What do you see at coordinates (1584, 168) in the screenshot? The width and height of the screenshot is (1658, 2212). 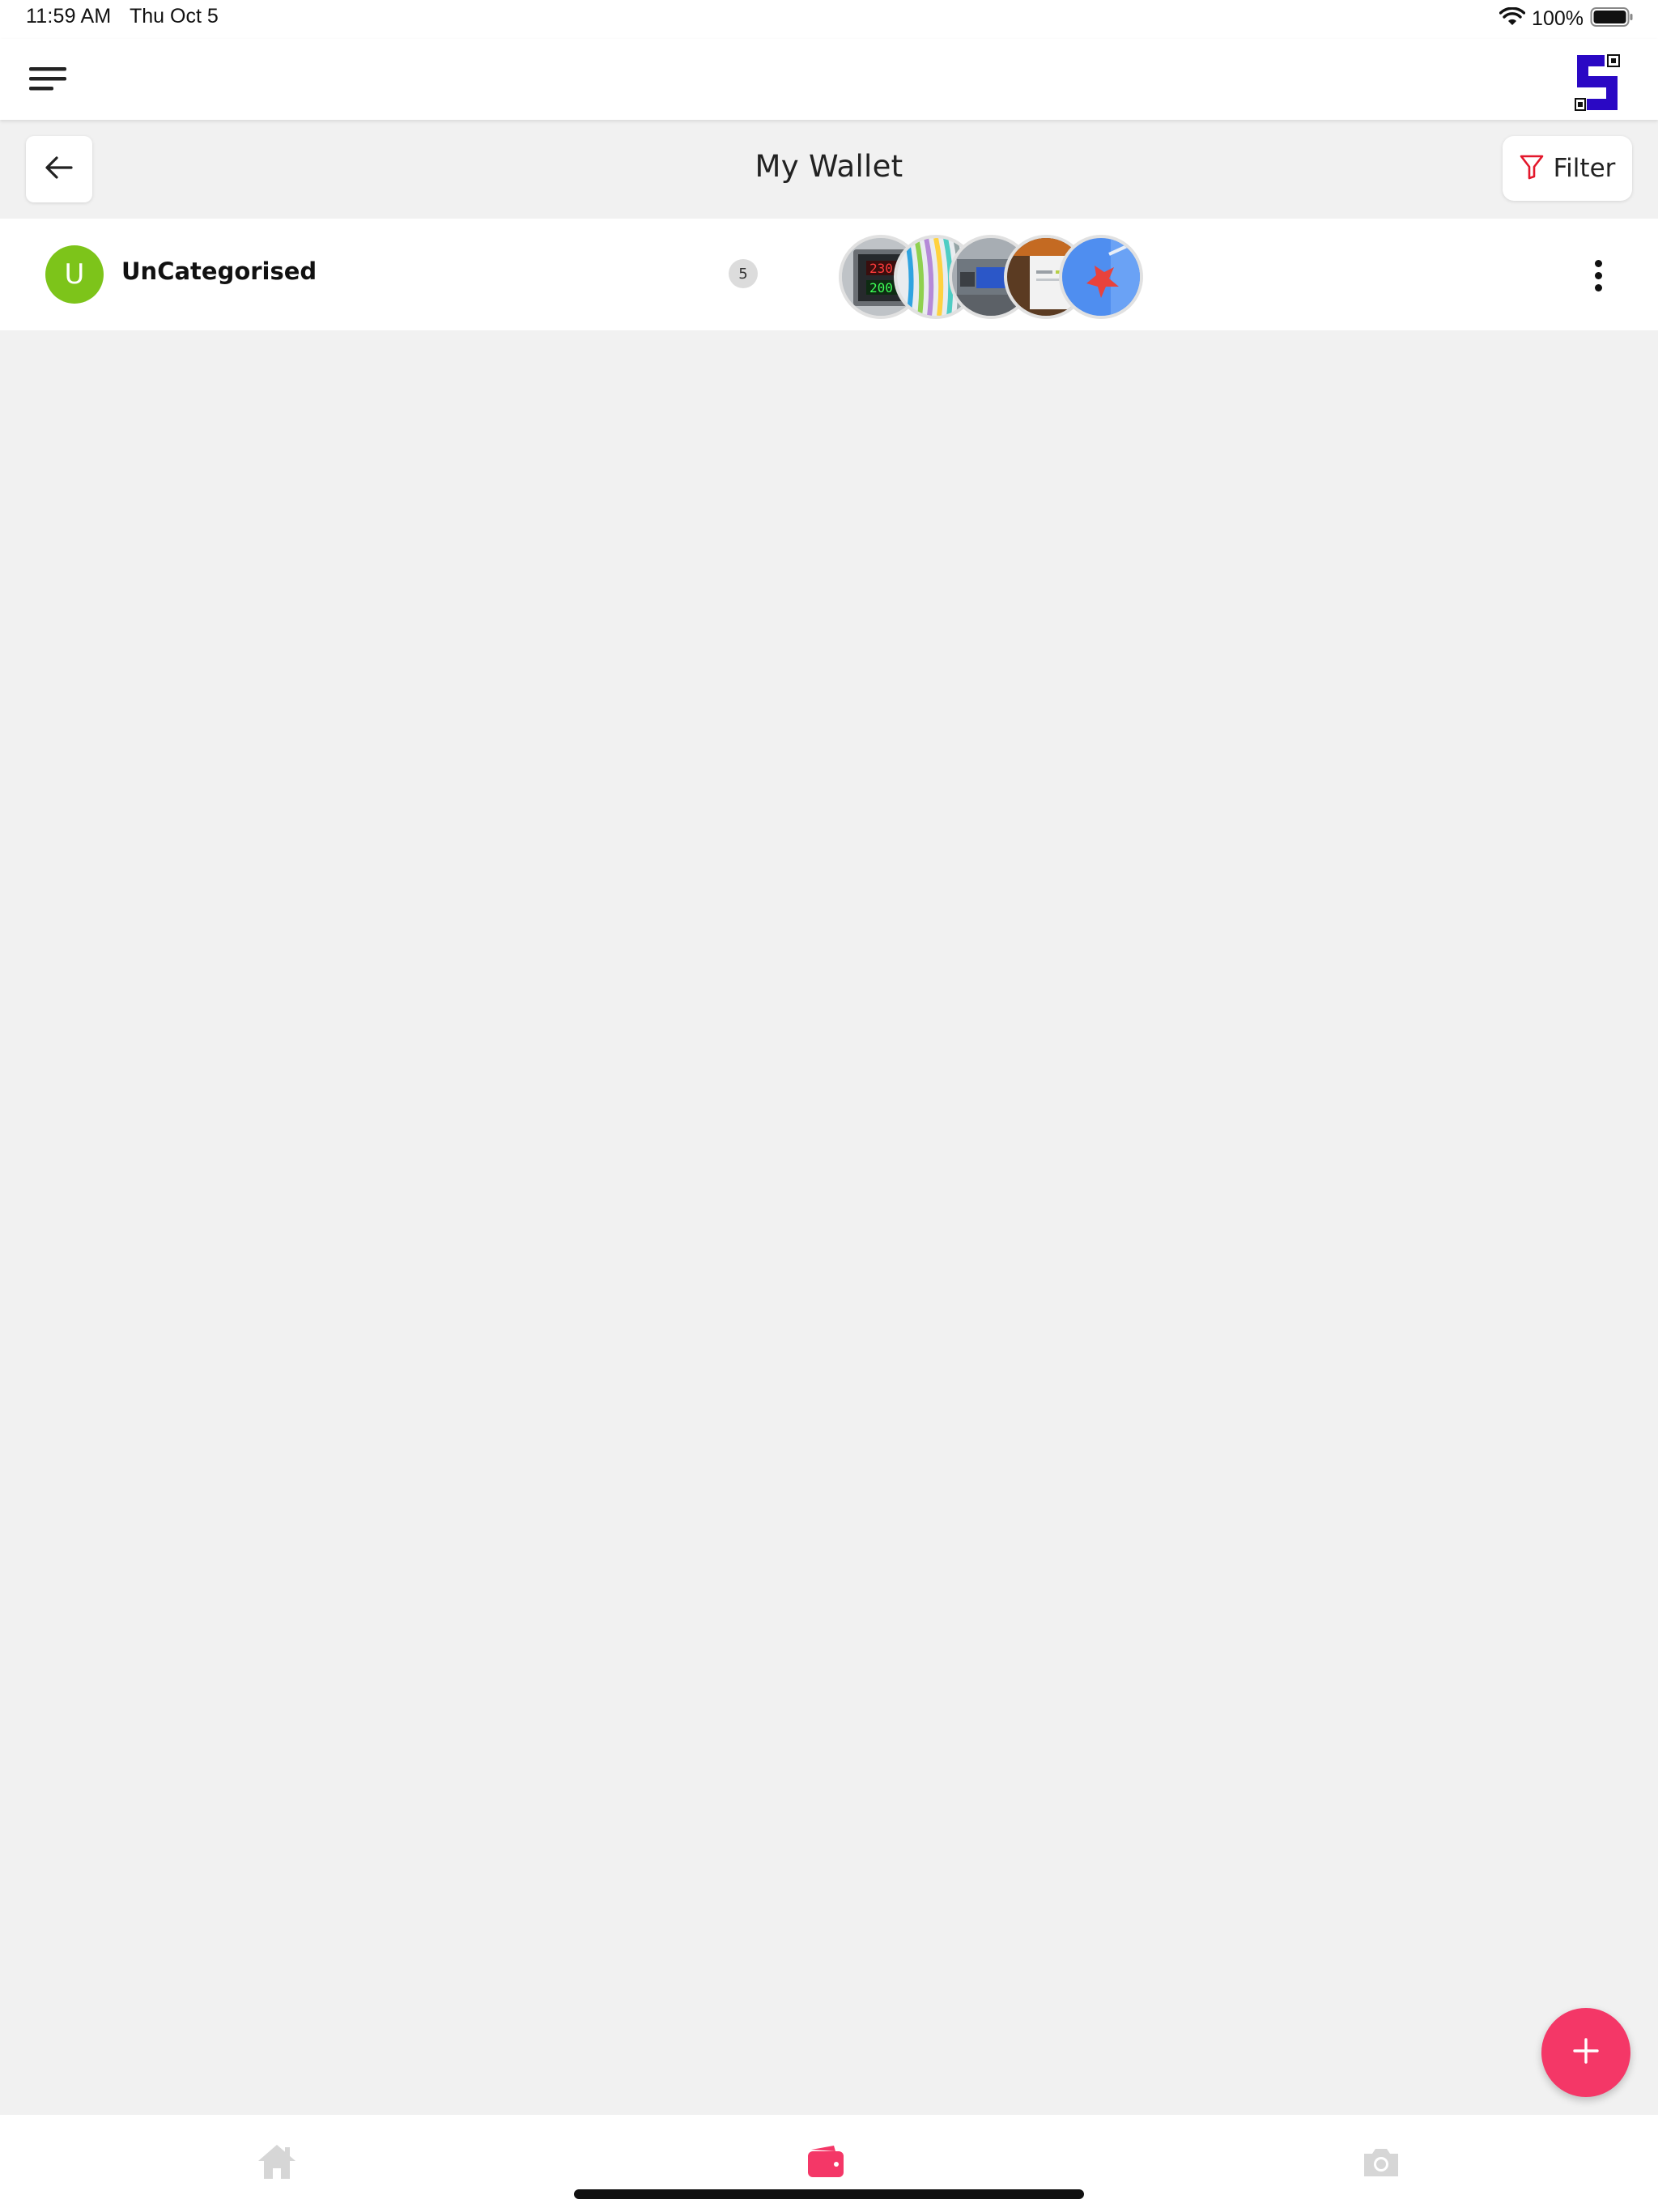 I see `filter-label: Filter` at bounding box center [1584, 168].